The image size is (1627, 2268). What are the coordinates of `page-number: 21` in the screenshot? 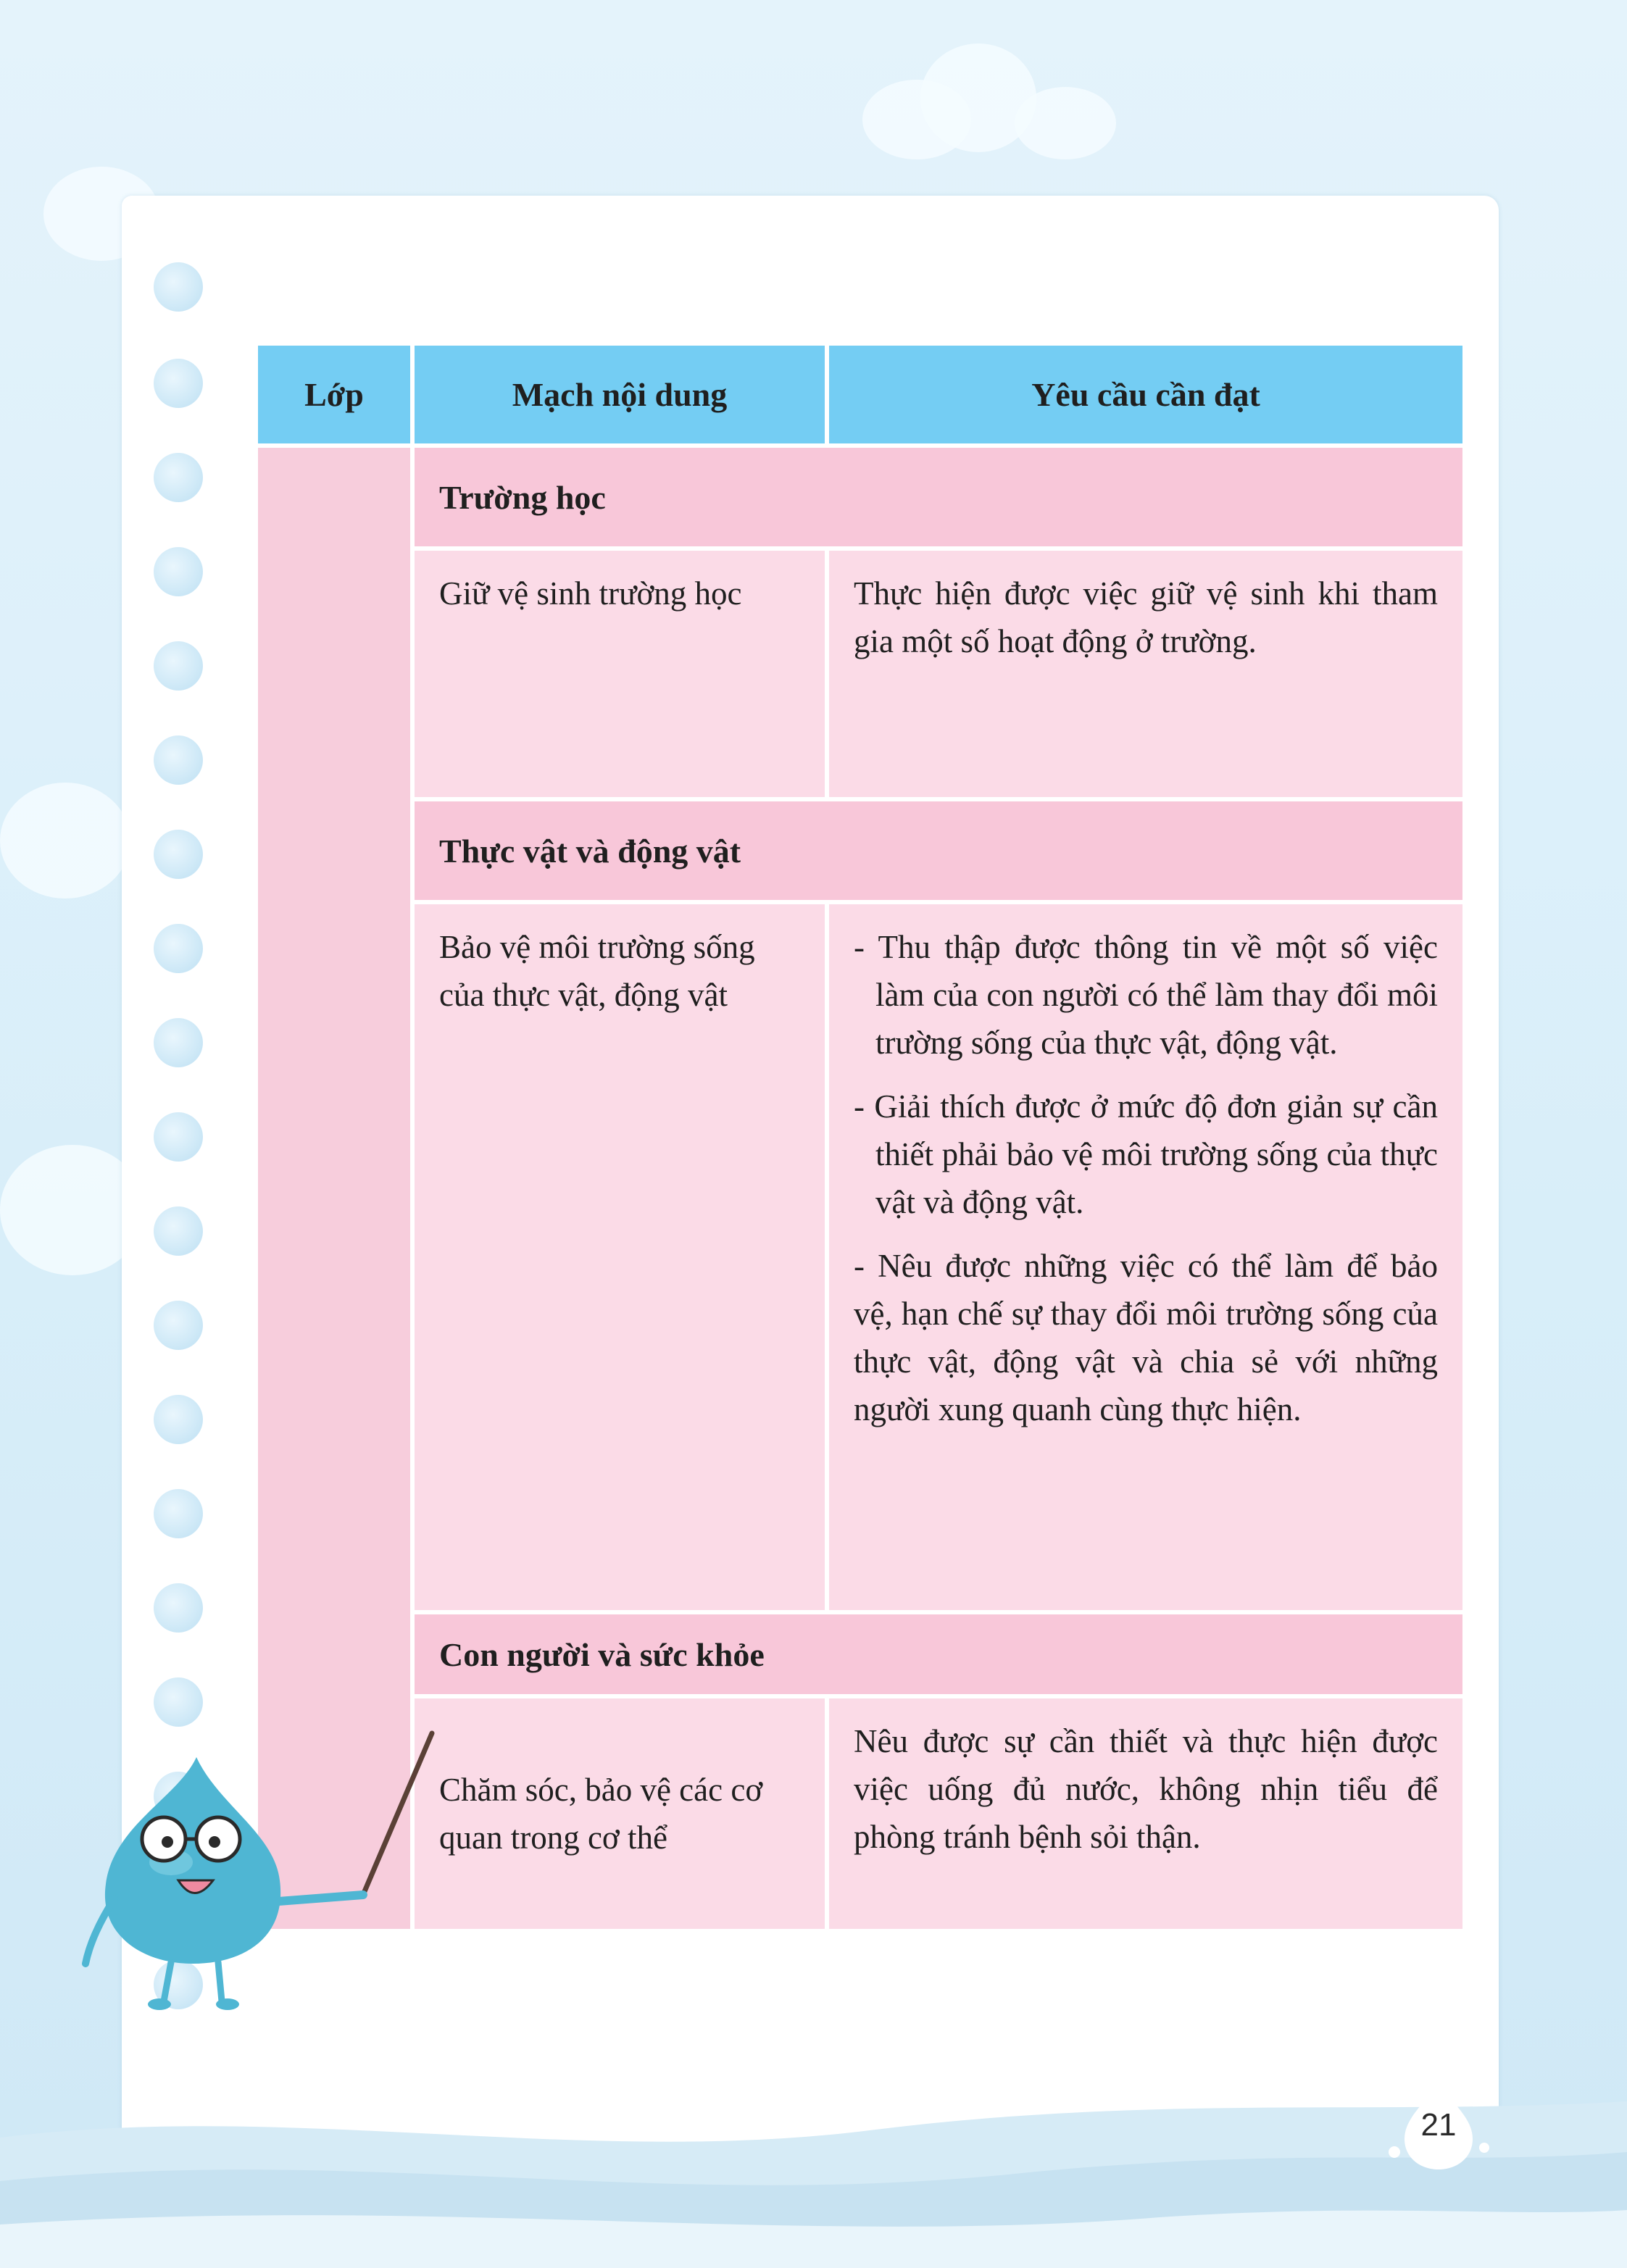 It's located at (1438, 2125).